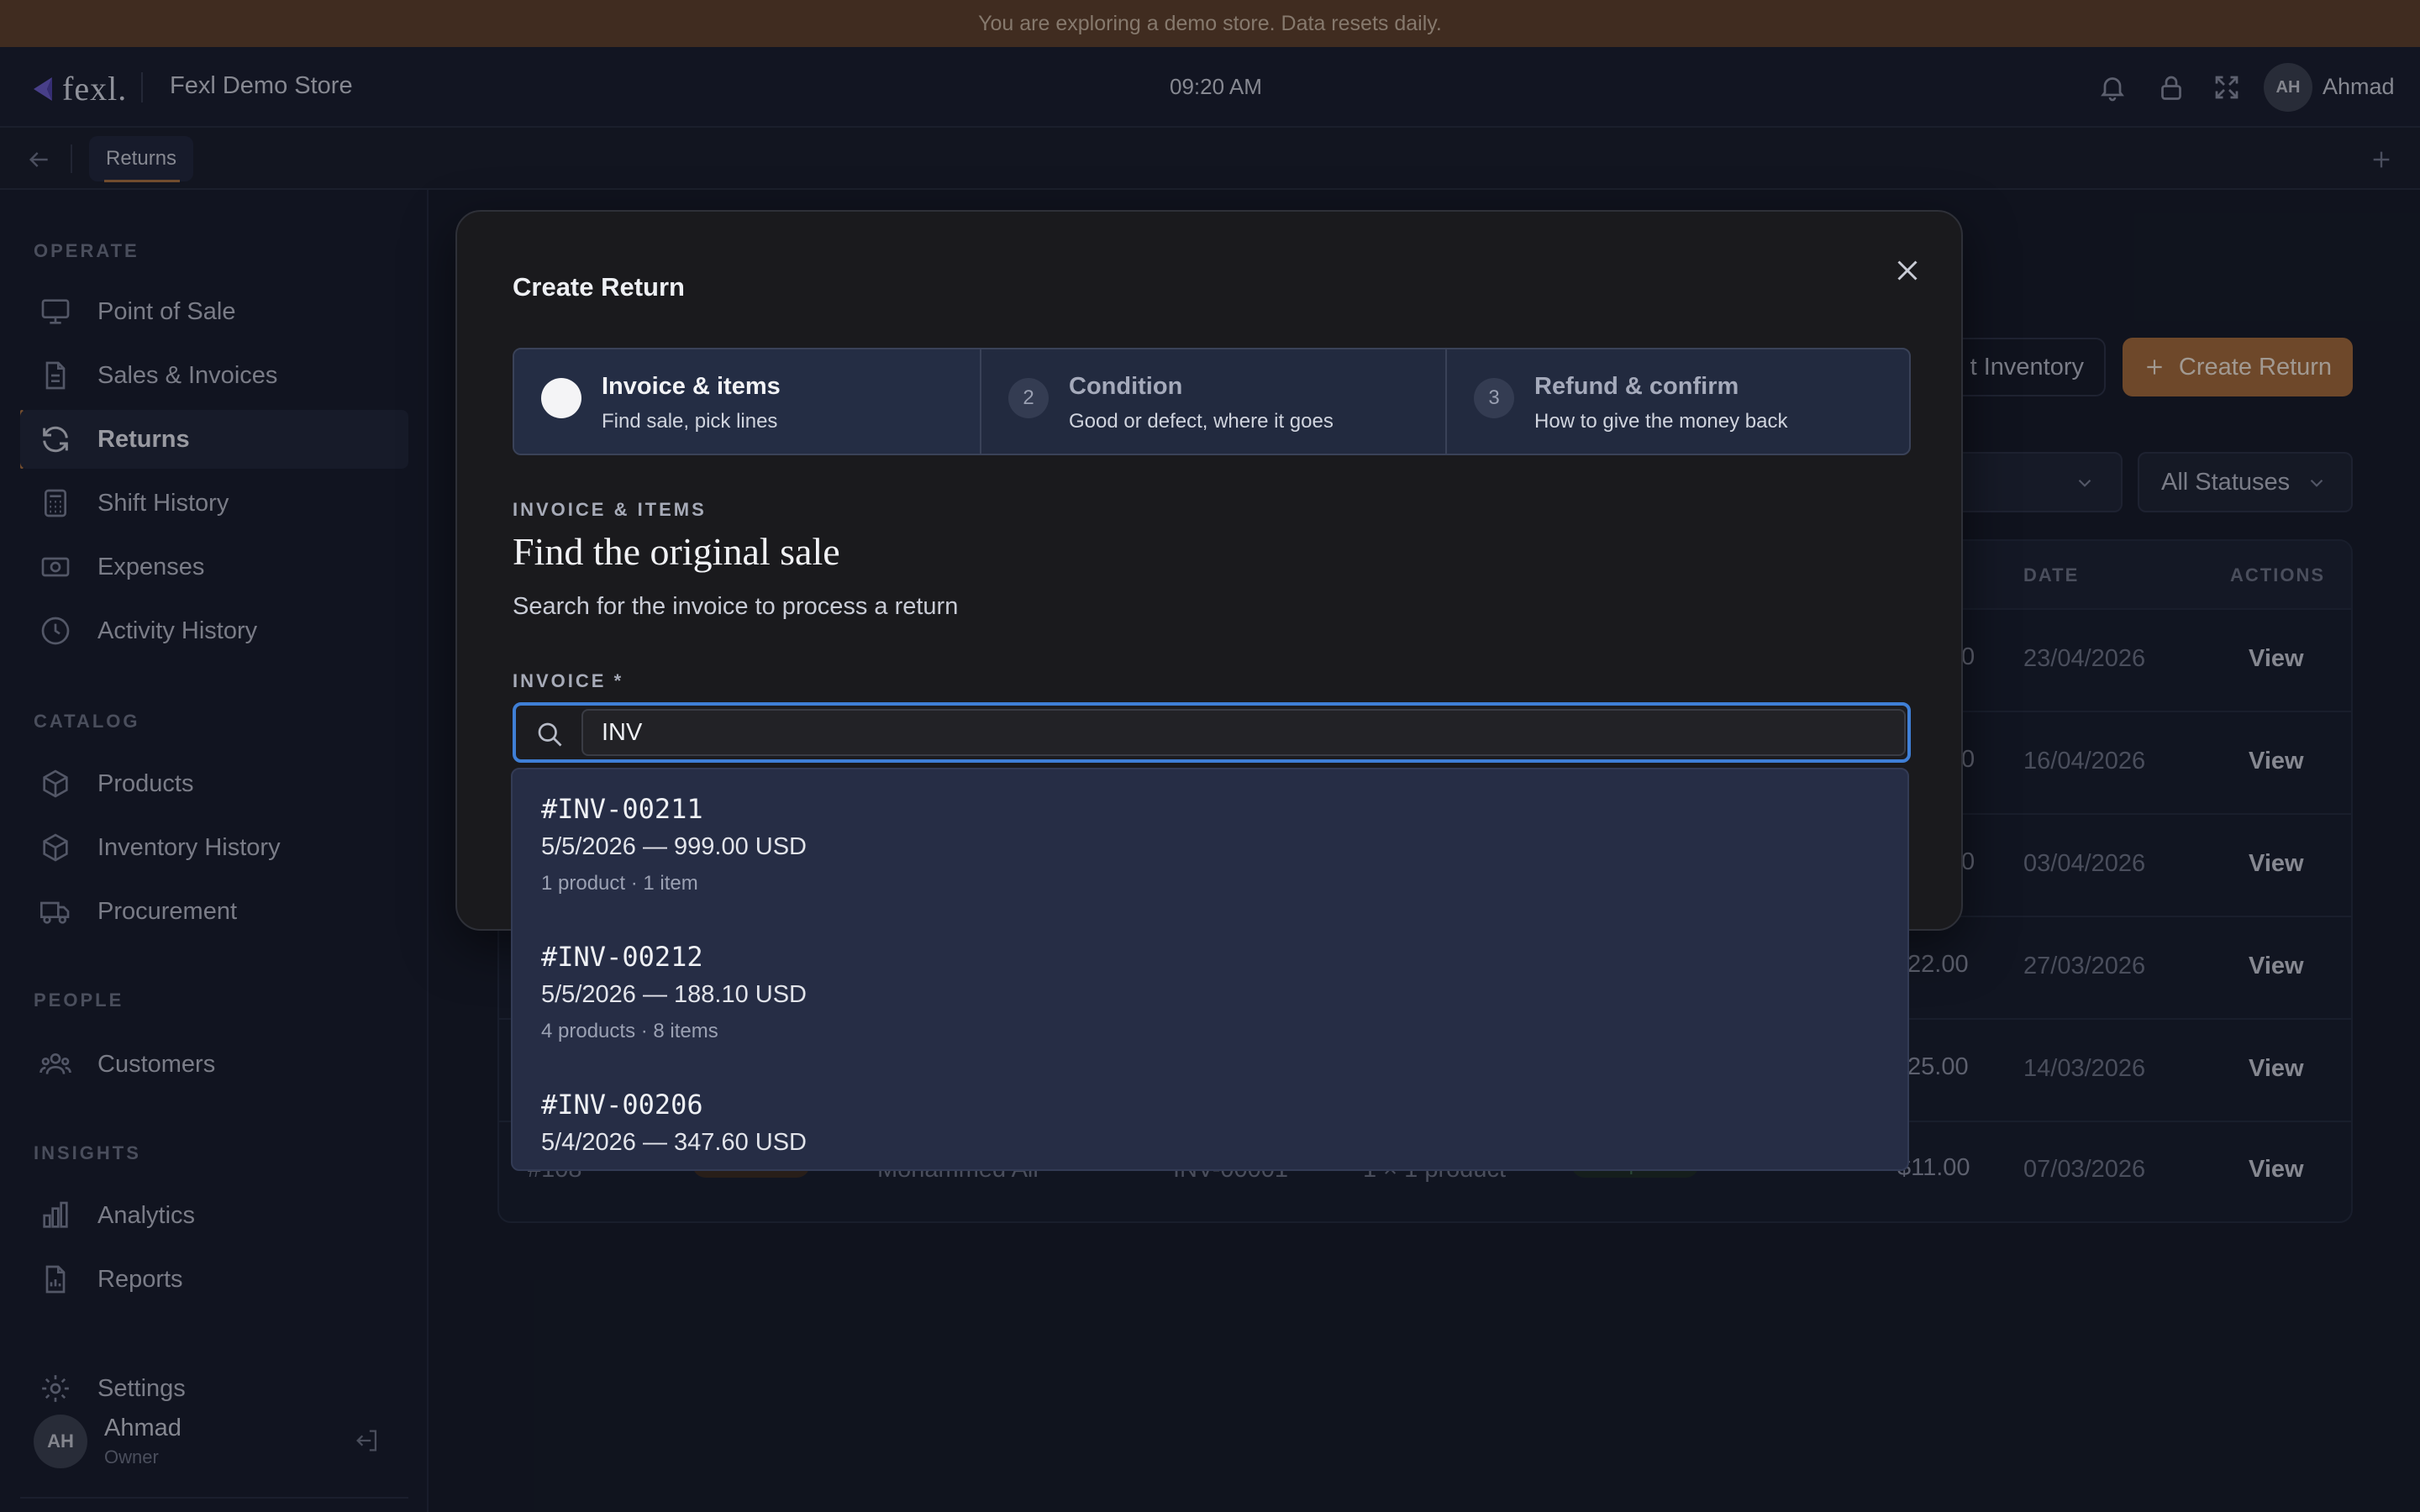 The height and width of the screenshot is (1512, 2420). I want to click on invoice-number: #INV-00206, so click(622, 1105).